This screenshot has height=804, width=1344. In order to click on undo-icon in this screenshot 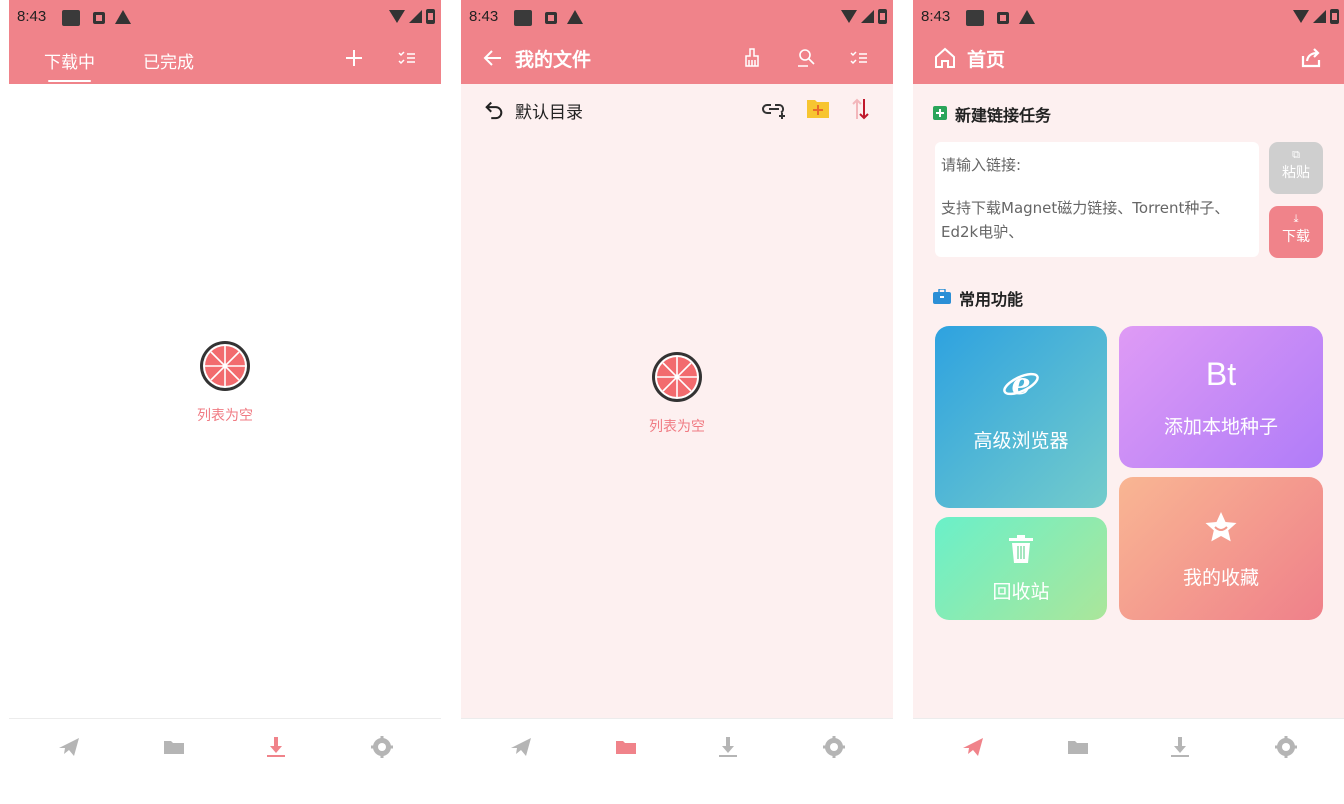, I will do `click(494, 111)`.